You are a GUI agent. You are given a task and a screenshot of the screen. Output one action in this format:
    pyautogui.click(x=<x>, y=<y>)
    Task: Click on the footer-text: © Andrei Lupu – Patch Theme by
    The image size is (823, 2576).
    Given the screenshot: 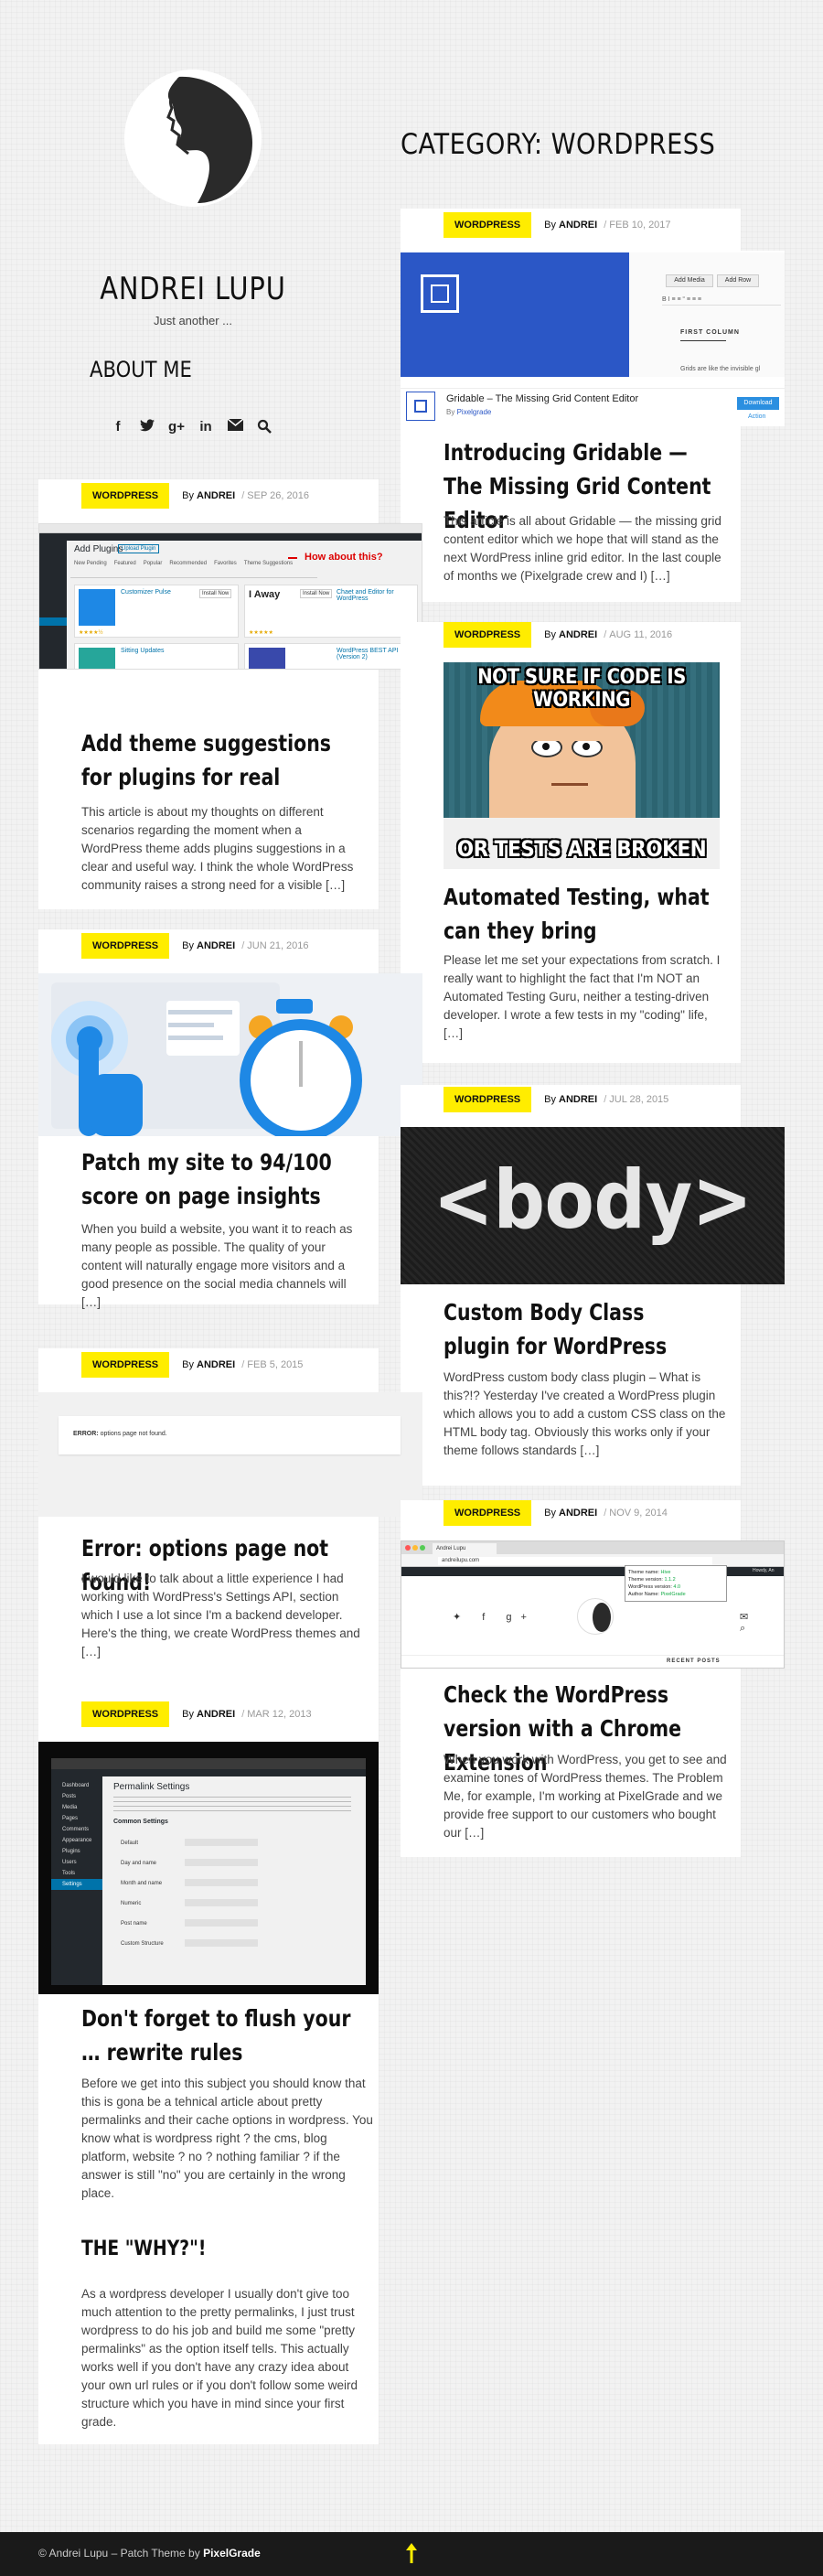 What is the action you would take?
    pyautogui.click(x=119, y=2554)
    